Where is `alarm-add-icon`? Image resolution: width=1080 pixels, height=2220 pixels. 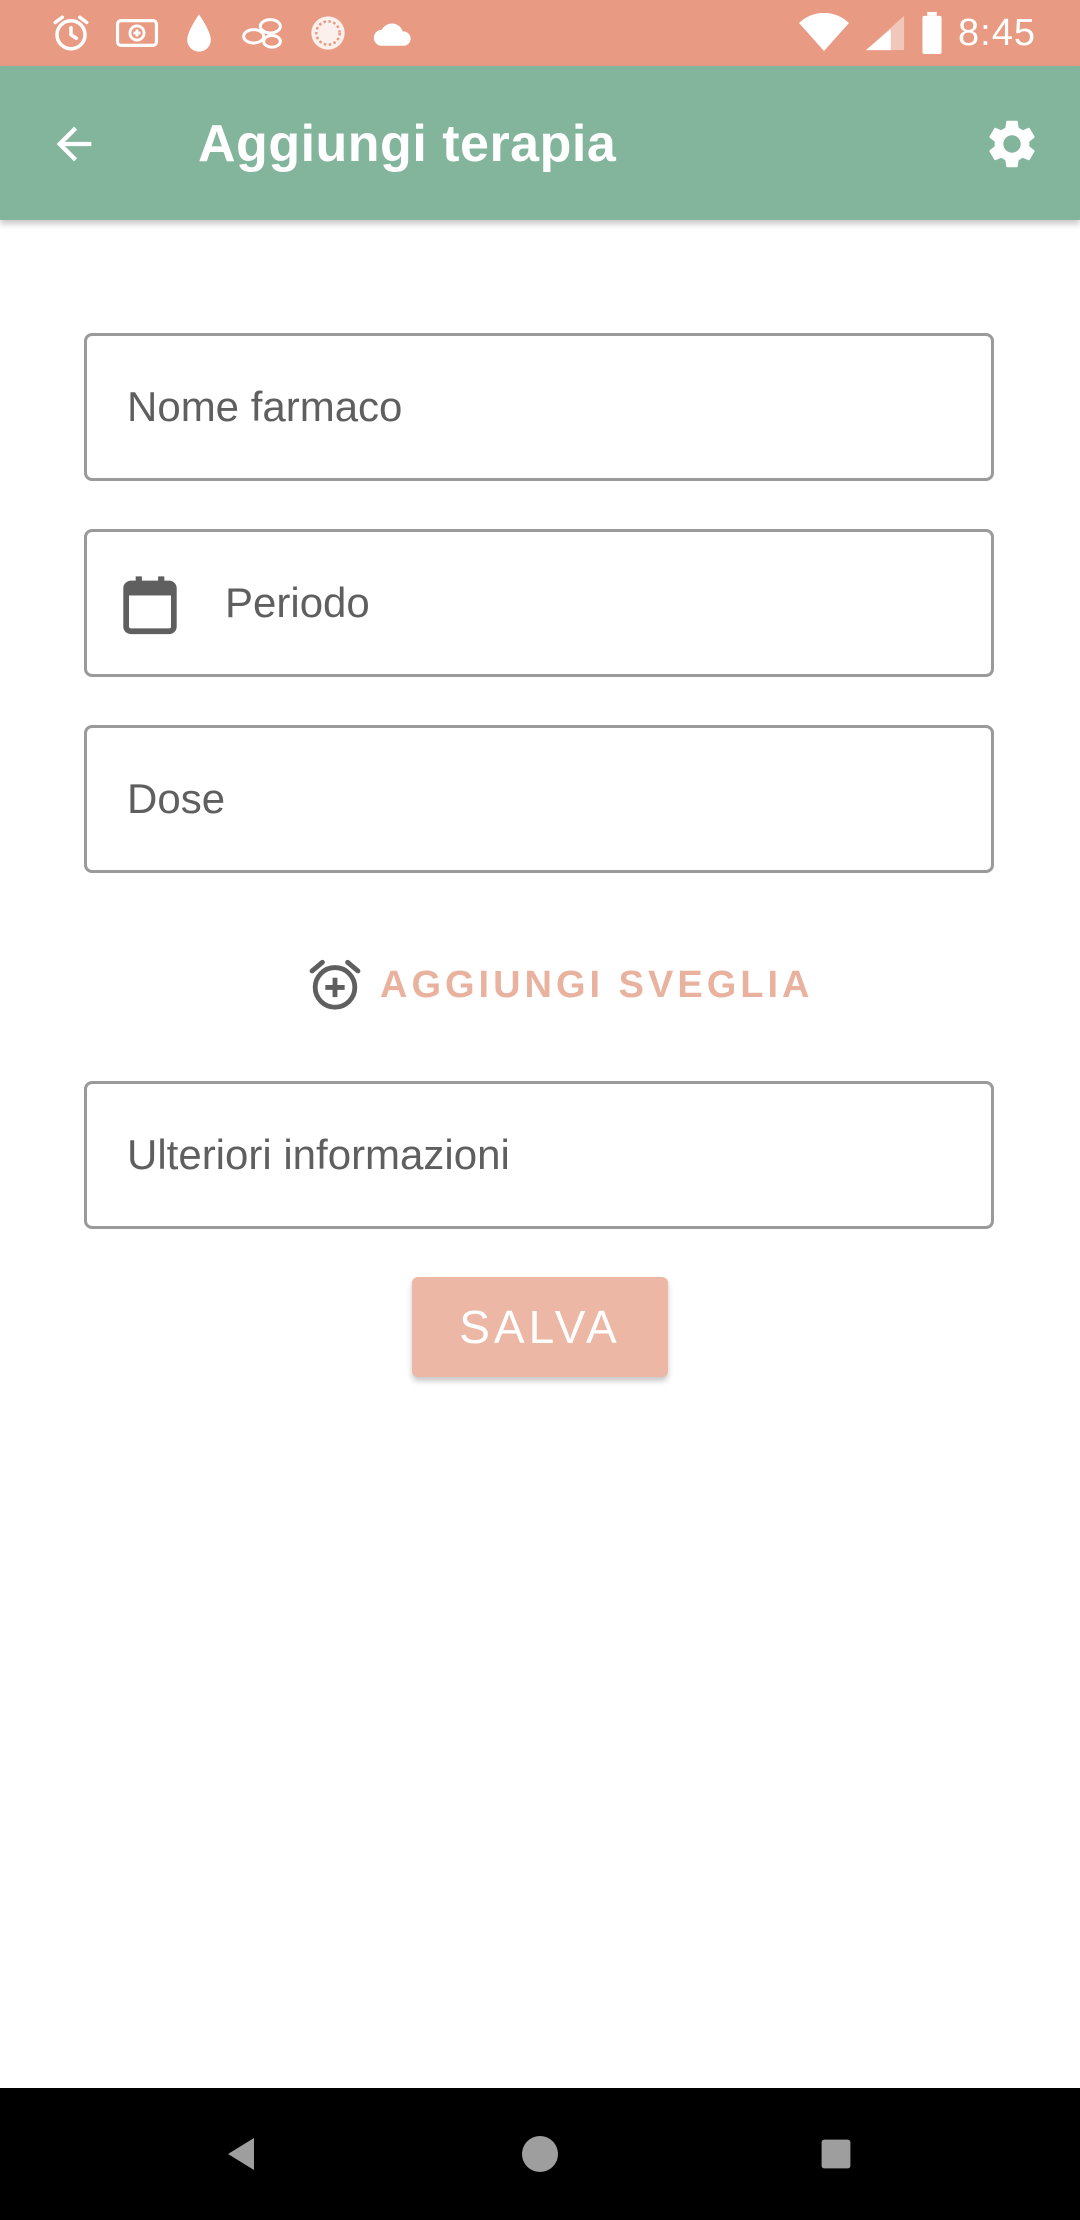
alarm-add-icon is located at coordinates (335, 984).